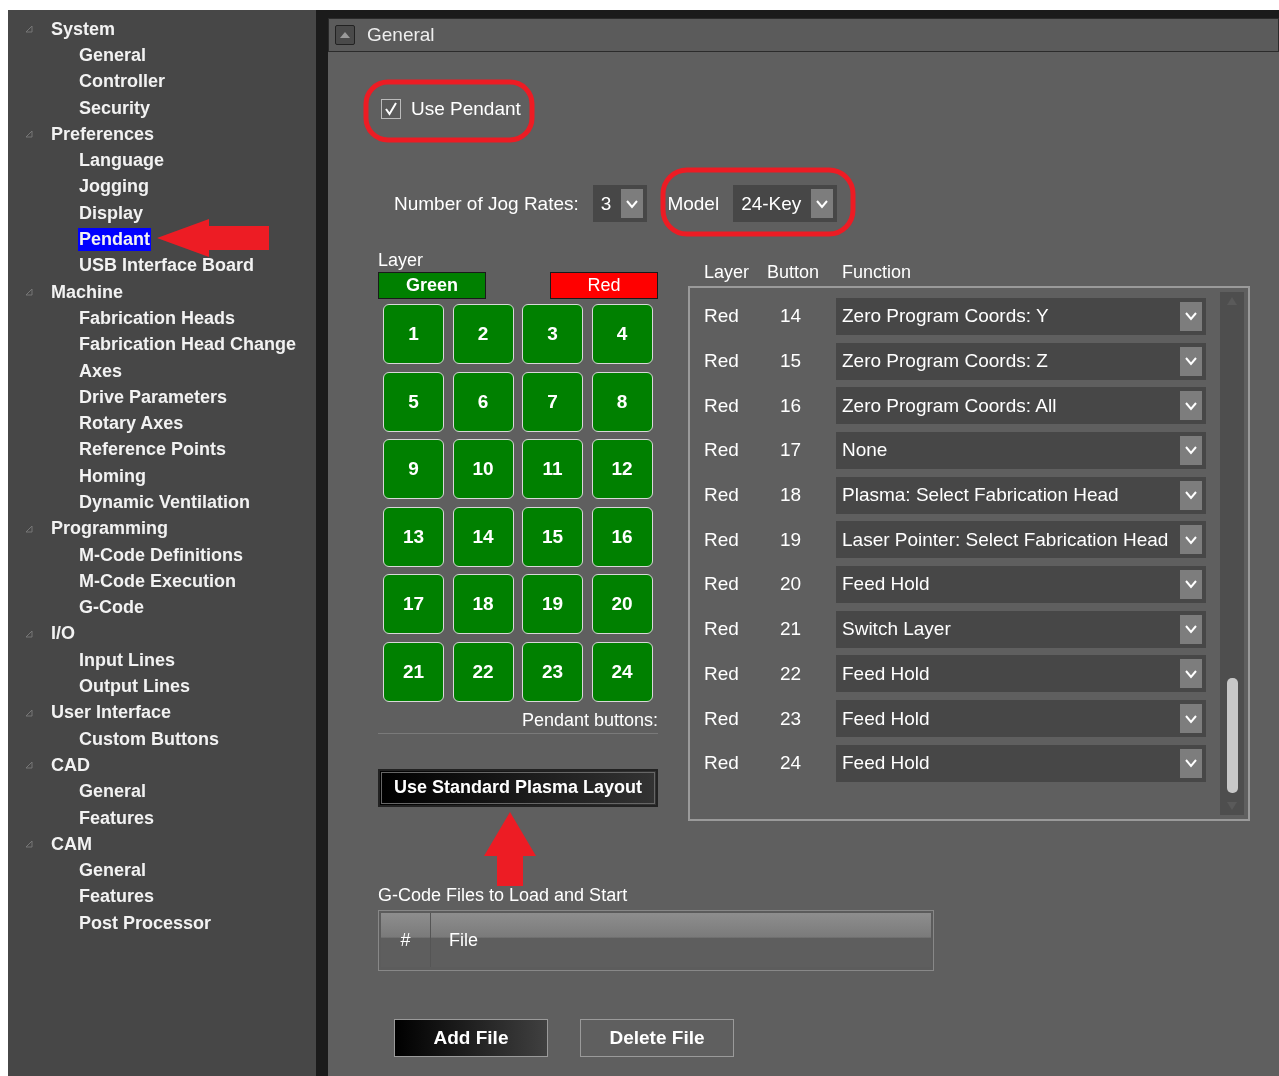  I want to click on scrollbar-thumb, so click(1232, 735).